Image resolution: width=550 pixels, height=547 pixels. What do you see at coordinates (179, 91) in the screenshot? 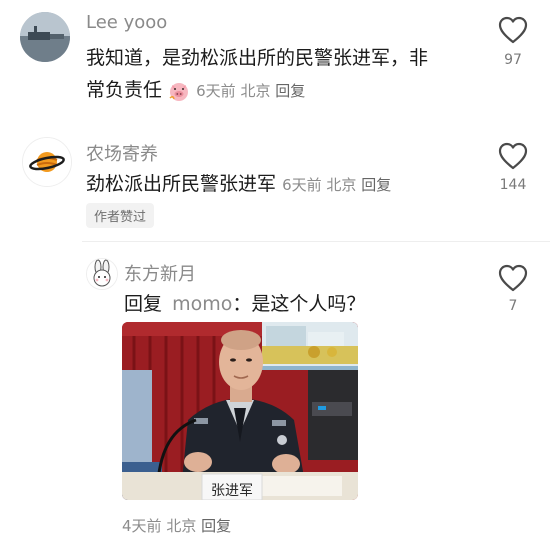
I see `pig-face-emoji-icon` at bounding box center [179, 91].